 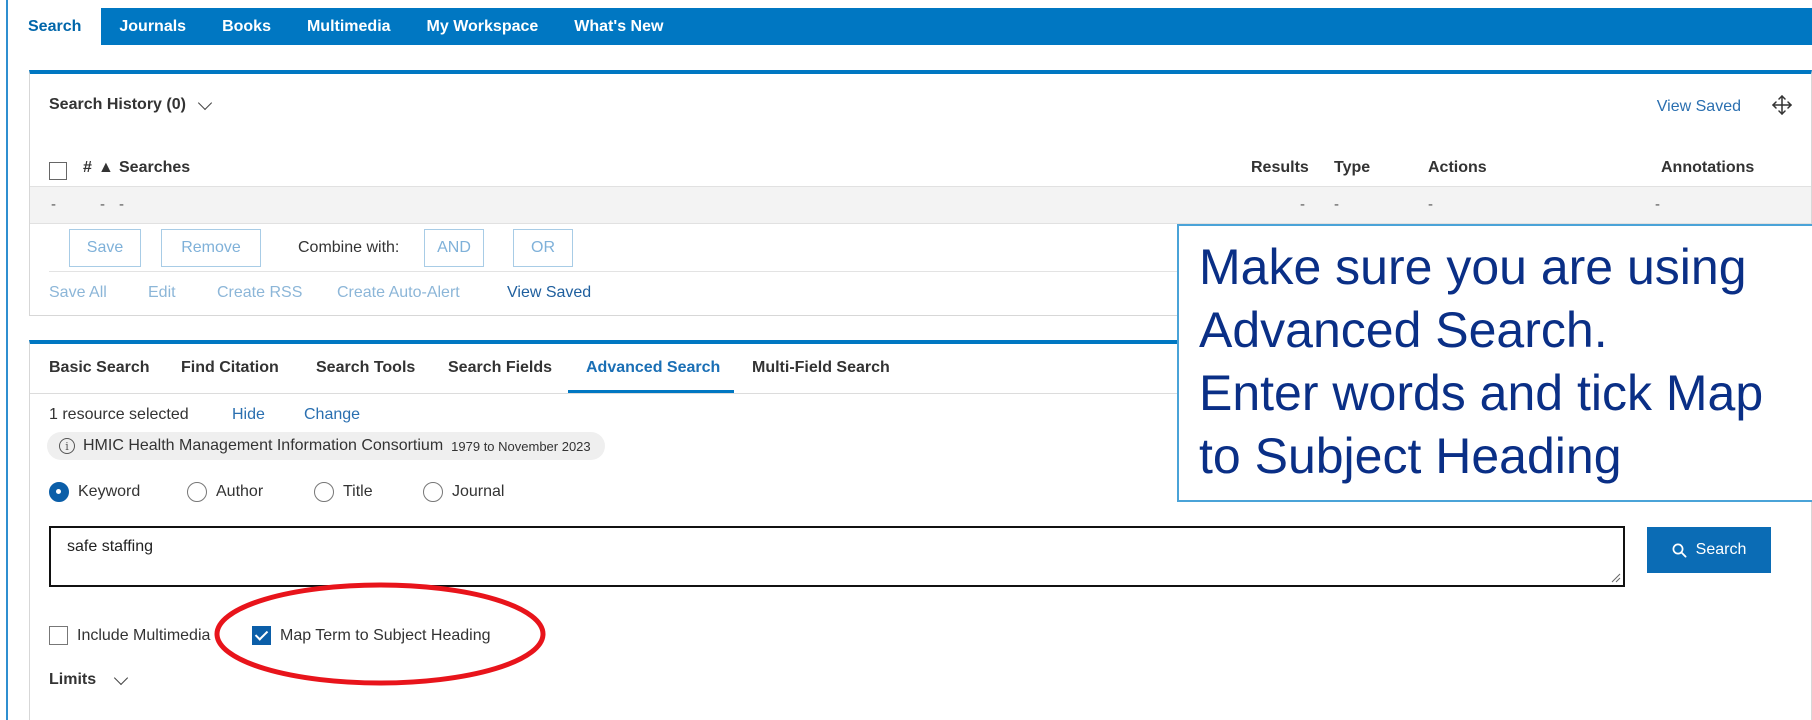 I want to click on edit-link: Edit, so click(x=162, y=293).